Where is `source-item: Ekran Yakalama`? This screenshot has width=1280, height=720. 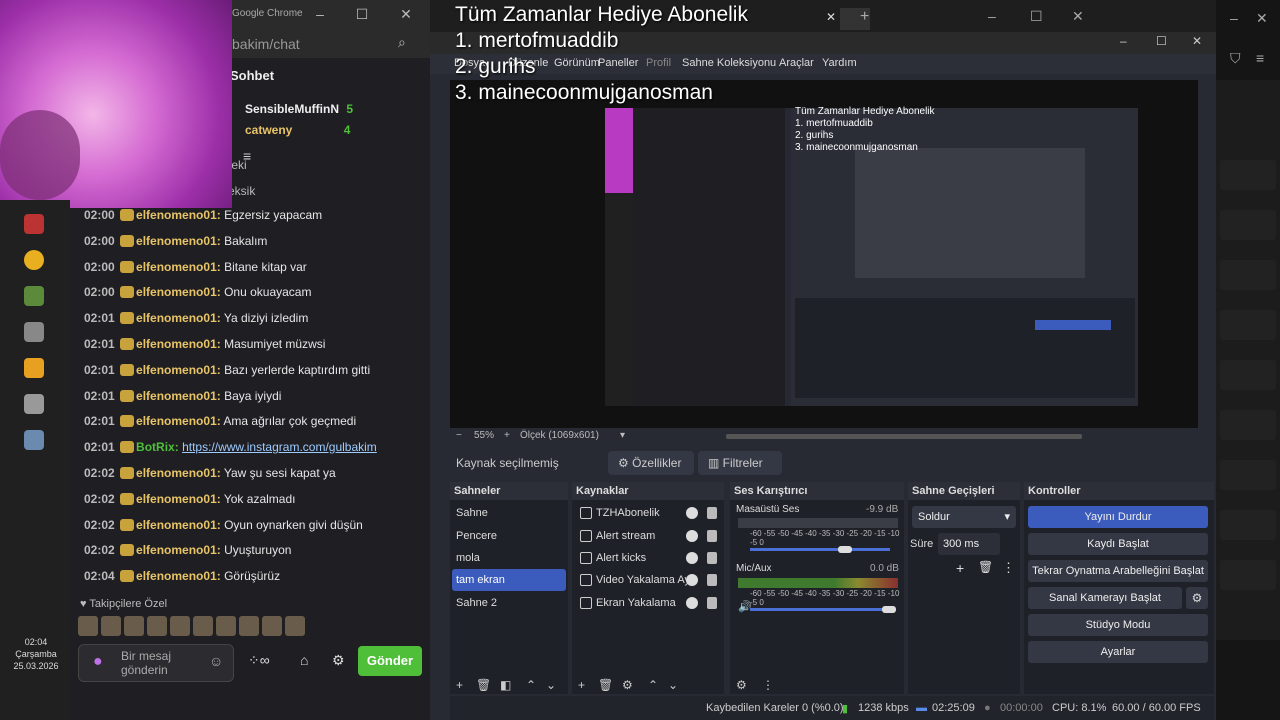
source-item: Ekran Yakalama is located at coordinates (645, 603).